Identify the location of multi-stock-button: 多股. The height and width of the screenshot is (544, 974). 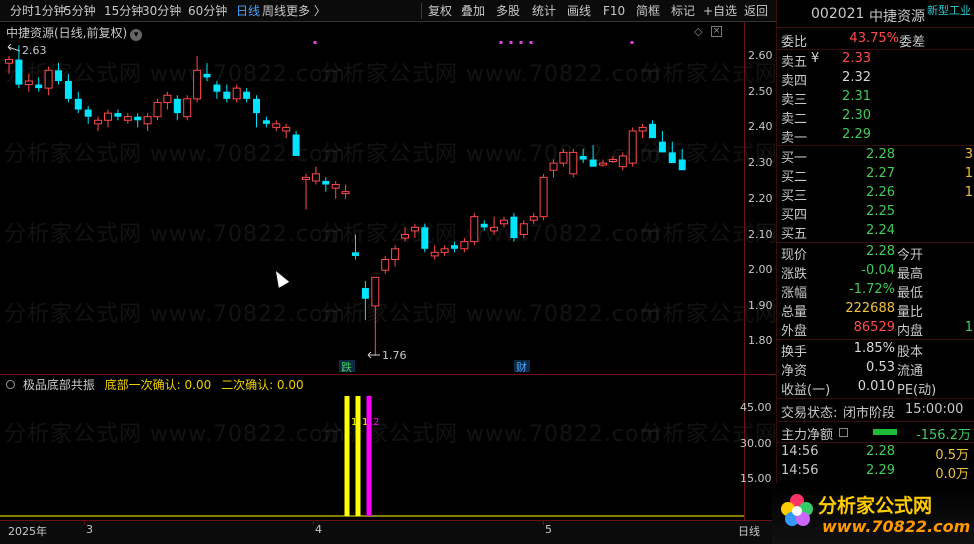
(508, 11).